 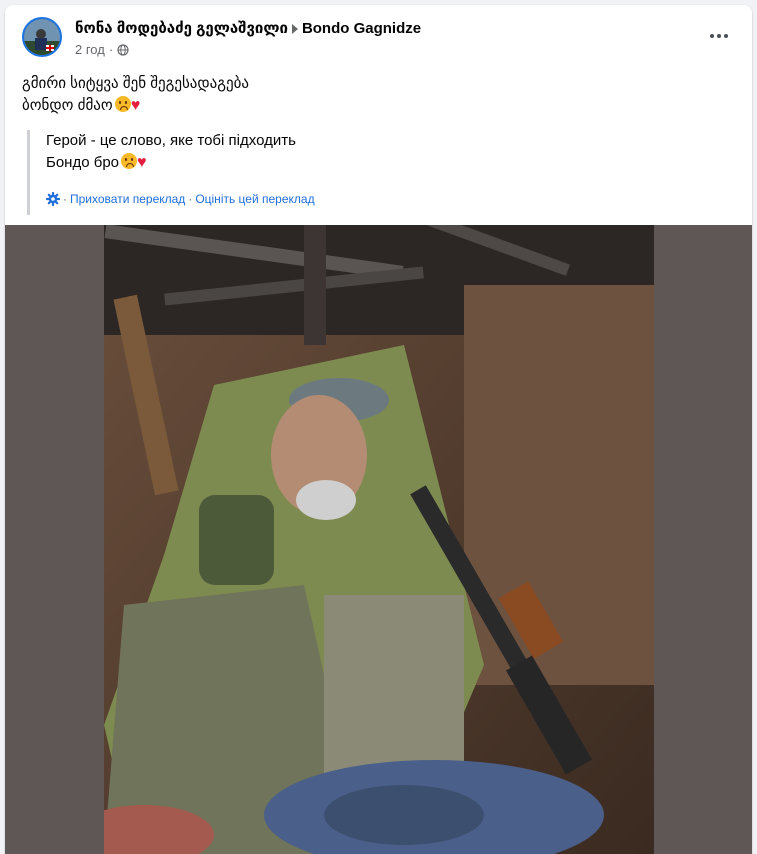 What do you see at coordinates (67, 105) in the screenshot?
I see `post-text-line-2: ბონდო ძმაო` at bounding box center [67, 105].